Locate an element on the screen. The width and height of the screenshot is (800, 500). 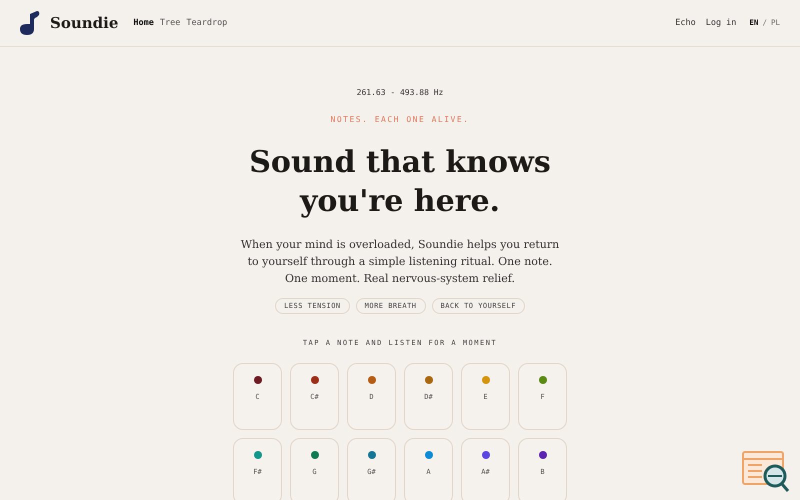
hero-title: Sound that knows is located at coordinates (400, 163).